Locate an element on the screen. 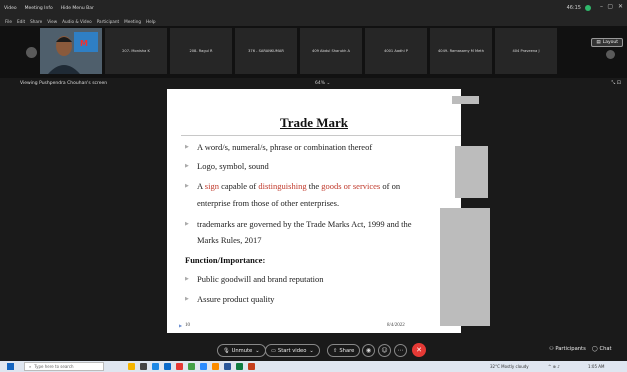 The image size is (627, 372). menu-audio-video: Audio & Video is located at coordinates (77, 21).